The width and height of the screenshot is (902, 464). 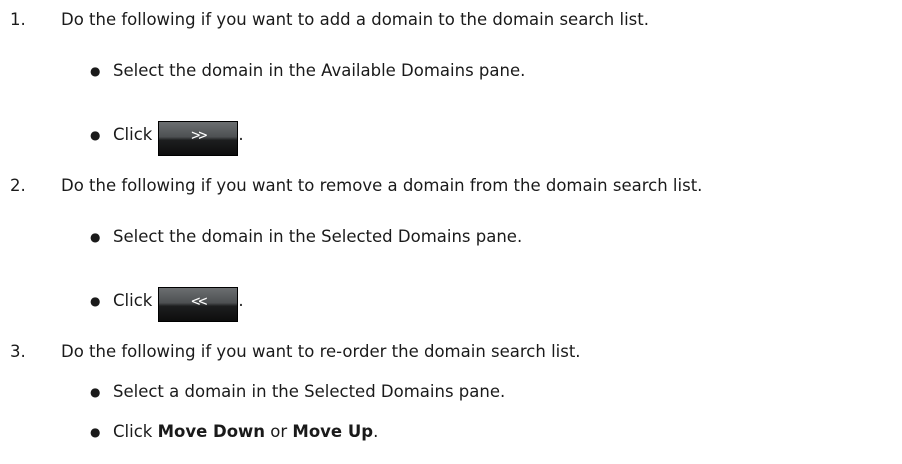 I want to click on remove-domain-button-image: <<, so click(x=198, y=304).